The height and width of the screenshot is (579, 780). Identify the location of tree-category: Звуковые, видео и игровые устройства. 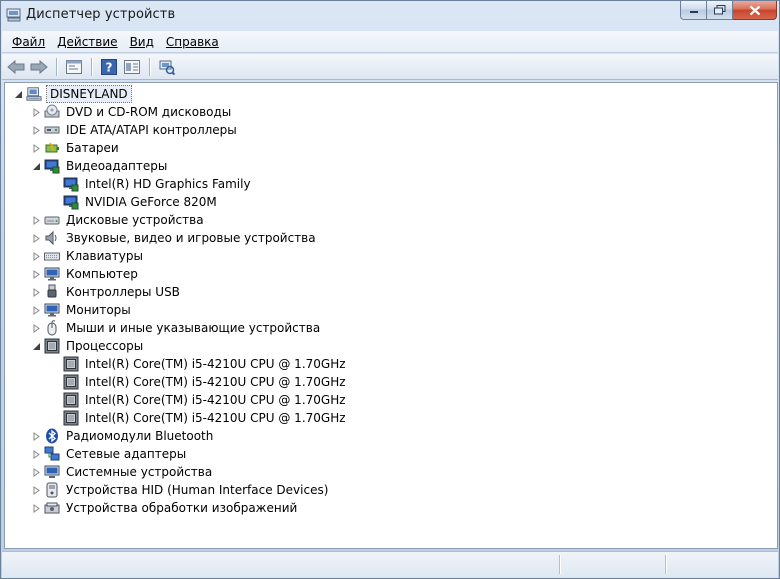
(174, 238).